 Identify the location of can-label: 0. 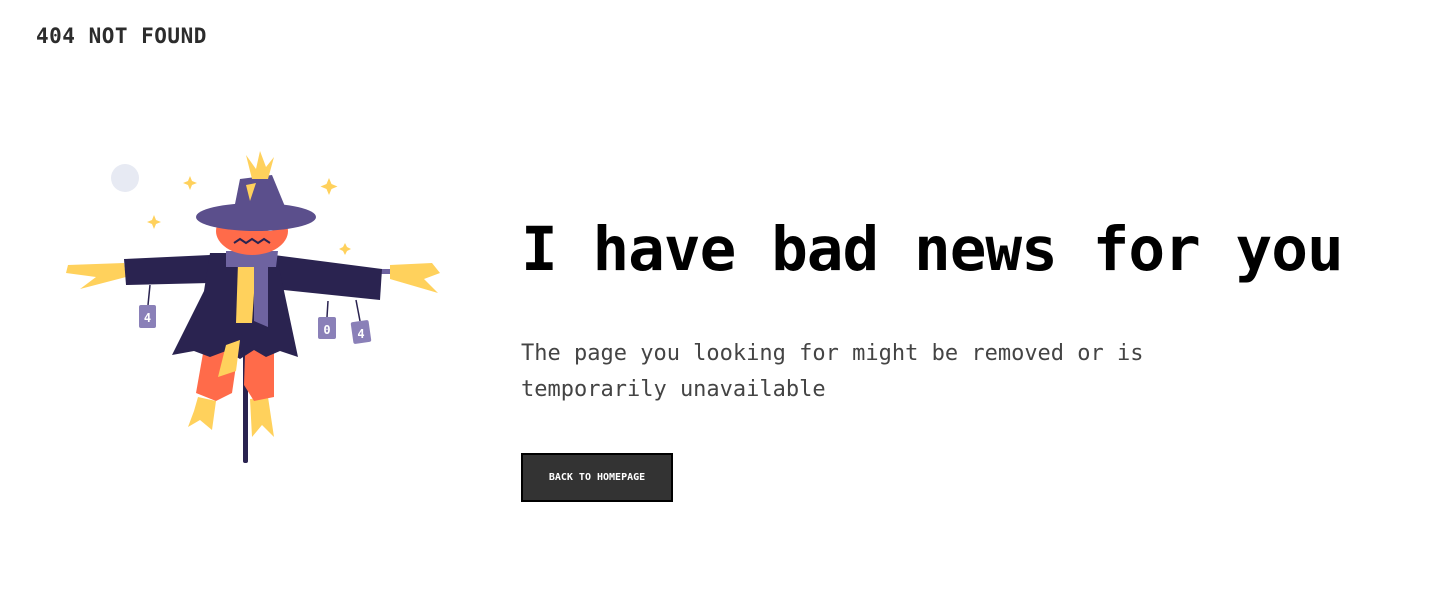
(326, 330).